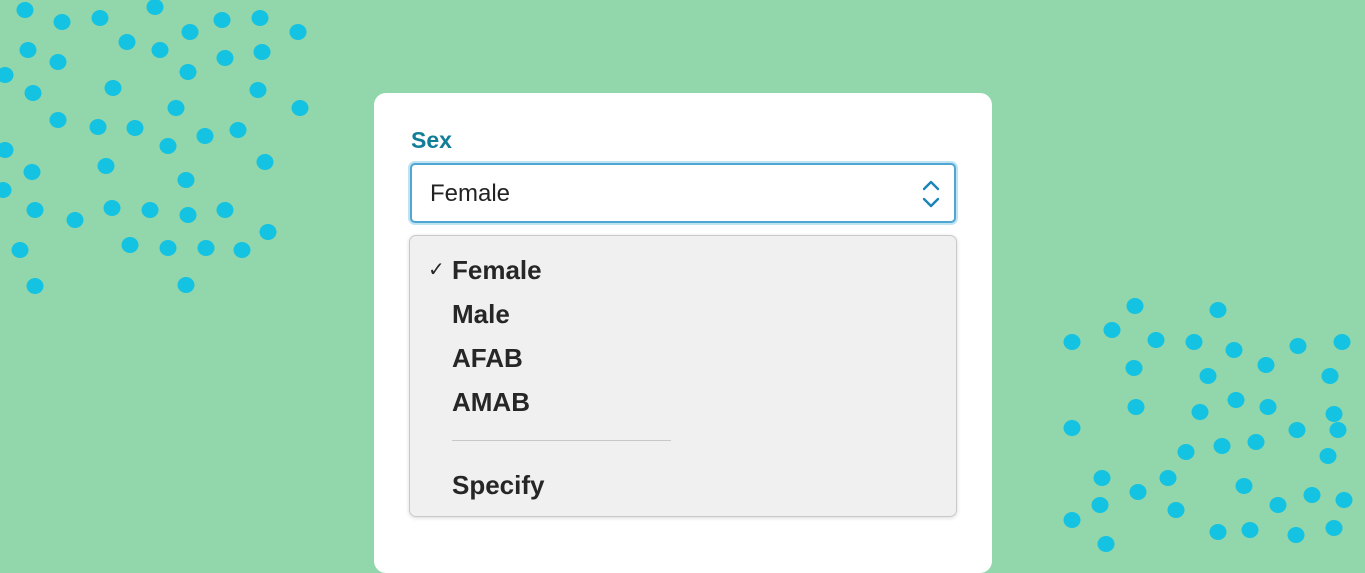  Describe the element at coordinates (683, 482) in the screenshot. I see `menu-option-specify: Specify` at that location.